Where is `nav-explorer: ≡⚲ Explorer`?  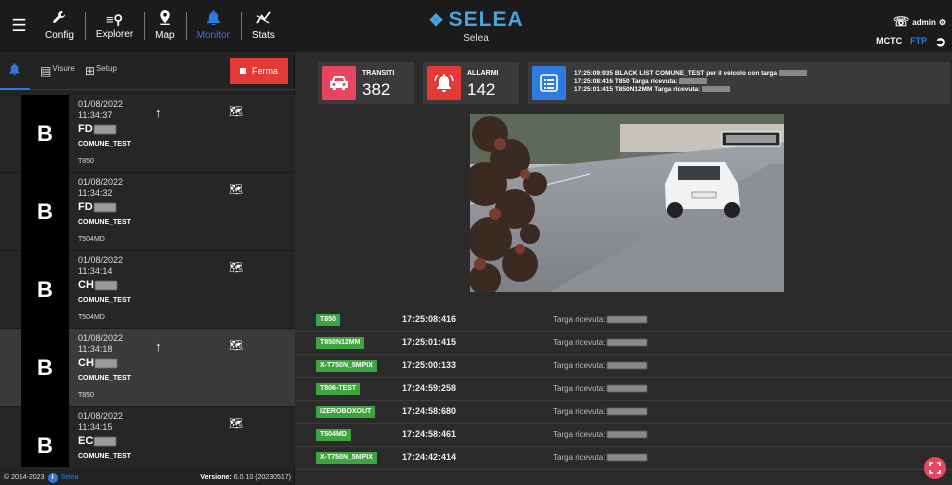
nav-explorer: ≡⚲ Explorer is located at coordinates (114, 26).